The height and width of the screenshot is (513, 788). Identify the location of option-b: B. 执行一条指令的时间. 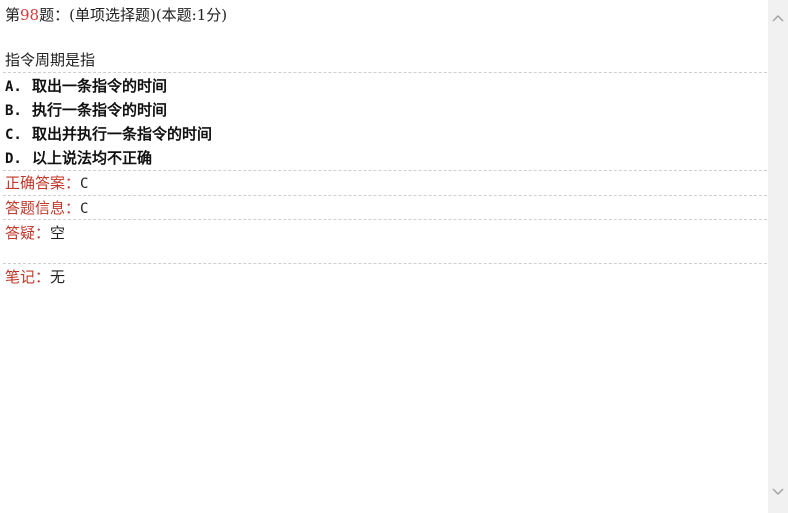
(86, 110).